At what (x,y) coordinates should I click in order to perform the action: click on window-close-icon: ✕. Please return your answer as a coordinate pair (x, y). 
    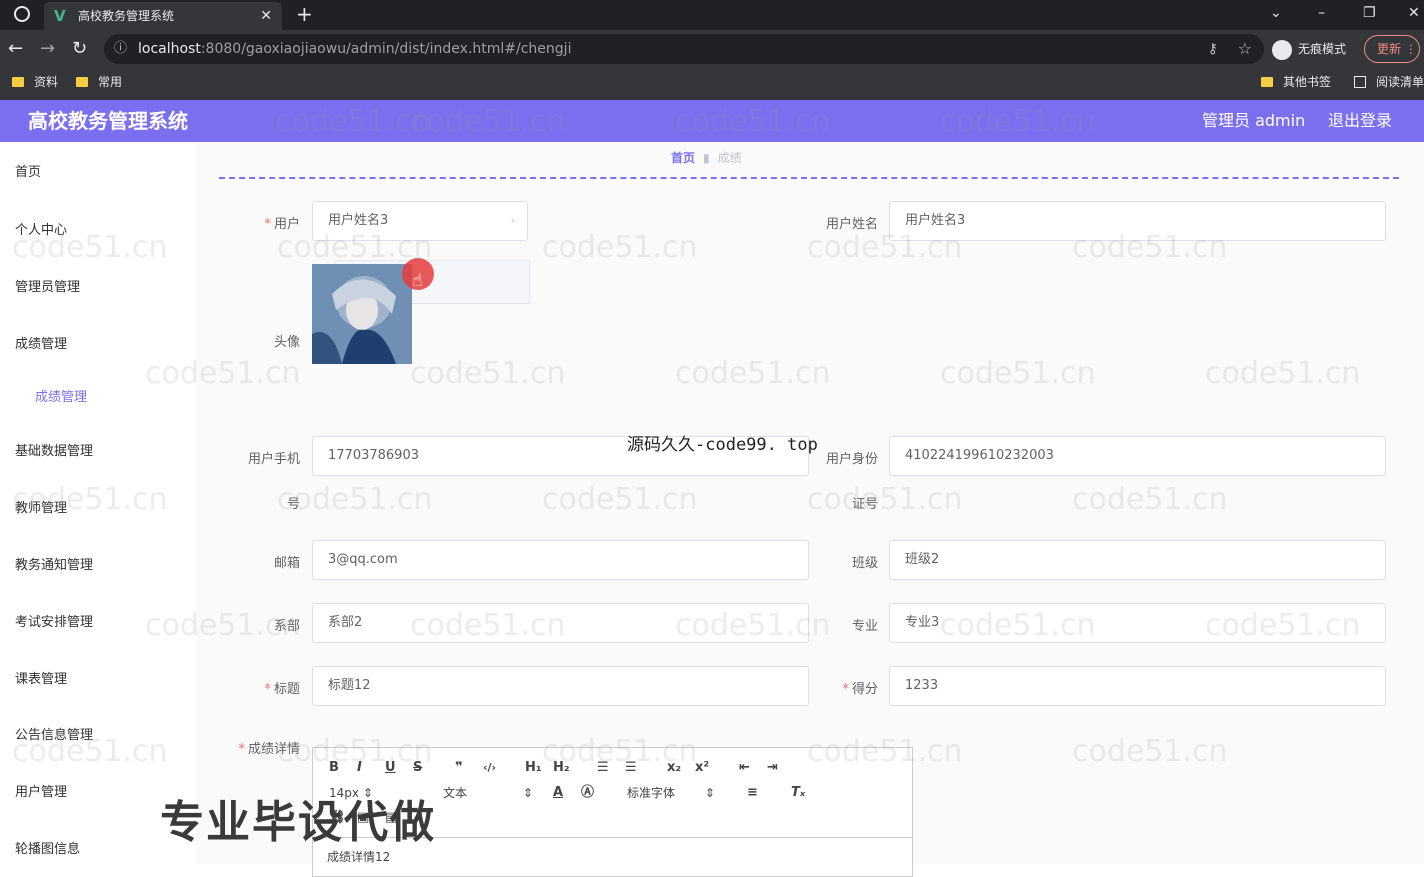
    Looking at the image, I should click on (1414, 13).